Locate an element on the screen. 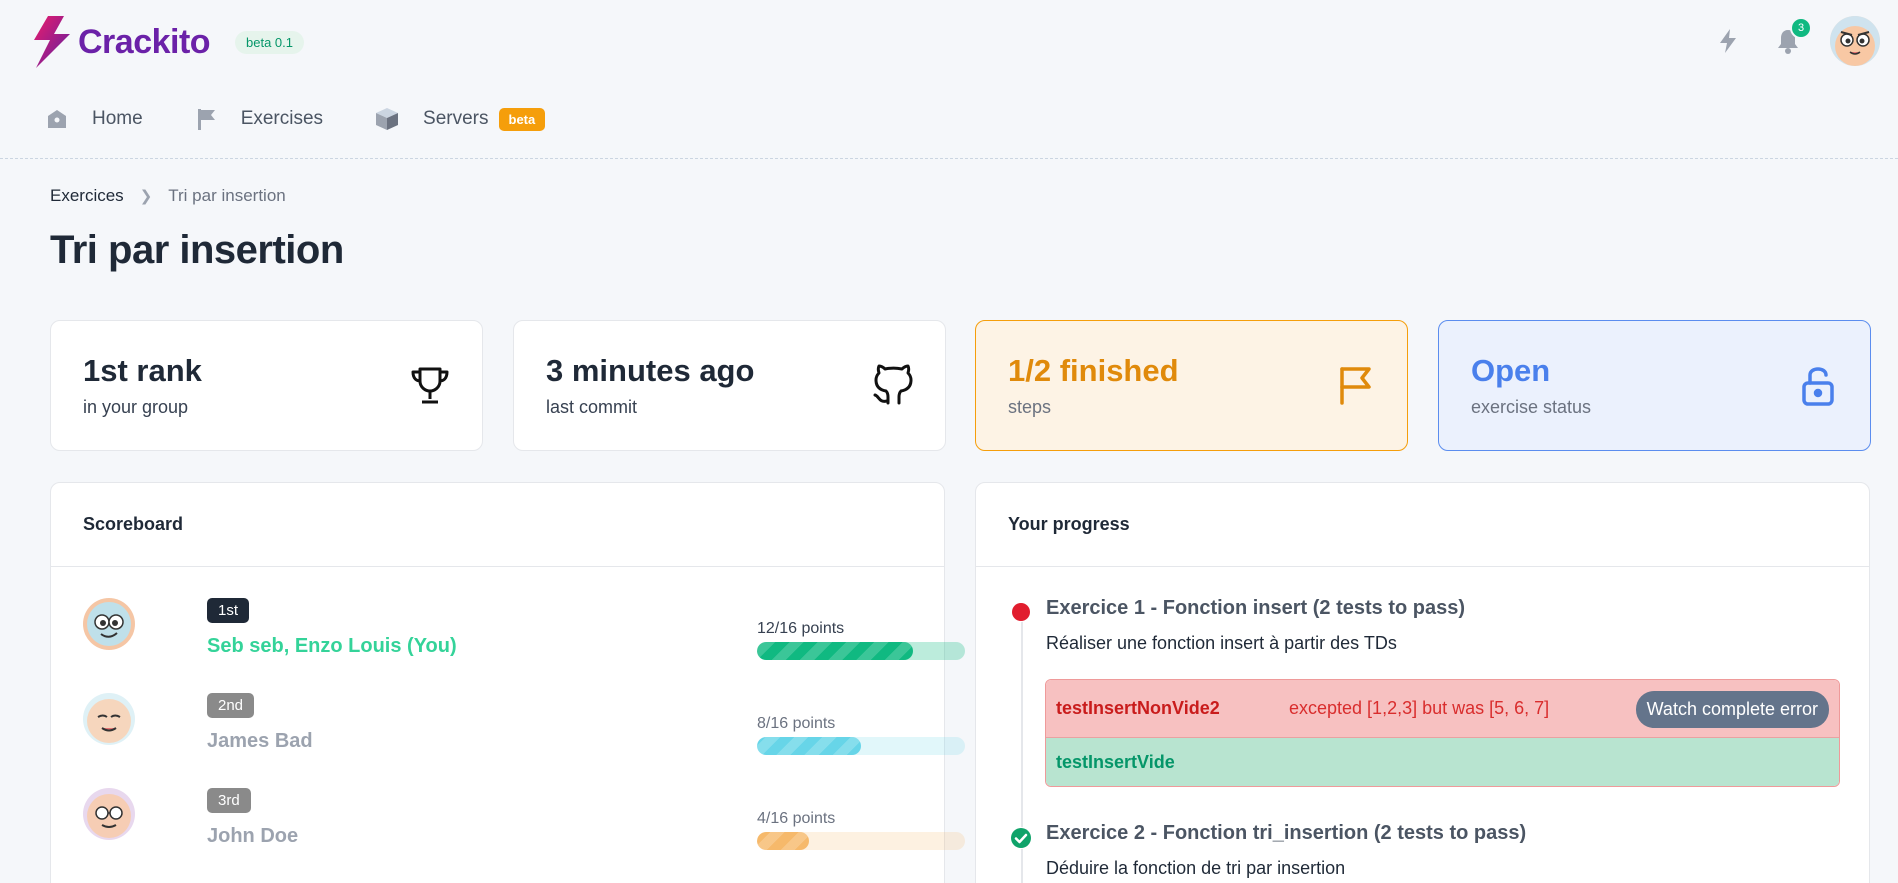 The height and width of the screenshot is (883, 1898). lightning-logo-icon is located at coordinates (52, 42).